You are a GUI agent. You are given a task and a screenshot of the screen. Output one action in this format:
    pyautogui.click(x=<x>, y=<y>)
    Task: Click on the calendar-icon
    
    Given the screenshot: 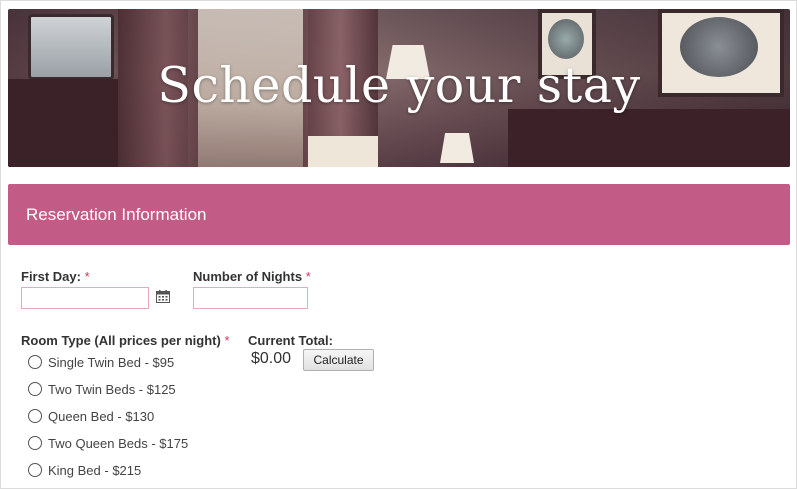 What is the action you would take?
    pyautogui.click(x=163, y=296)
    